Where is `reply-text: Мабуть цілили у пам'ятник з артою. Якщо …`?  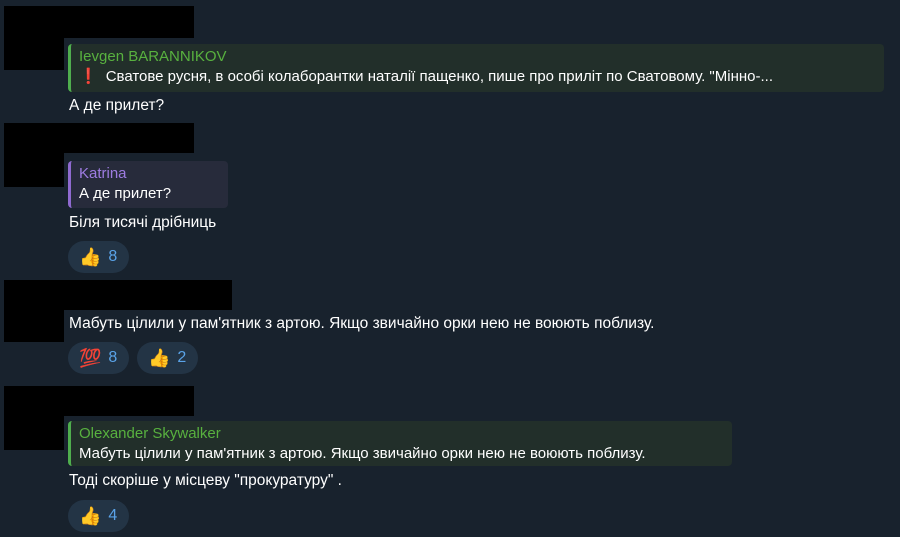 reply-text: Мабуть цілили у пам'ятник з артою. Якщо … is located at coordinates (362, 453).